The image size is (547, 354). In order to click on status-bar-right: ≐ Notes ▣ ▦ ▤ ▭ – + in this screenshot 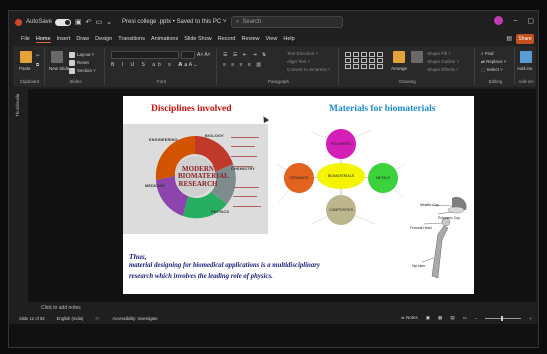, I will do `click(466, 318)`.